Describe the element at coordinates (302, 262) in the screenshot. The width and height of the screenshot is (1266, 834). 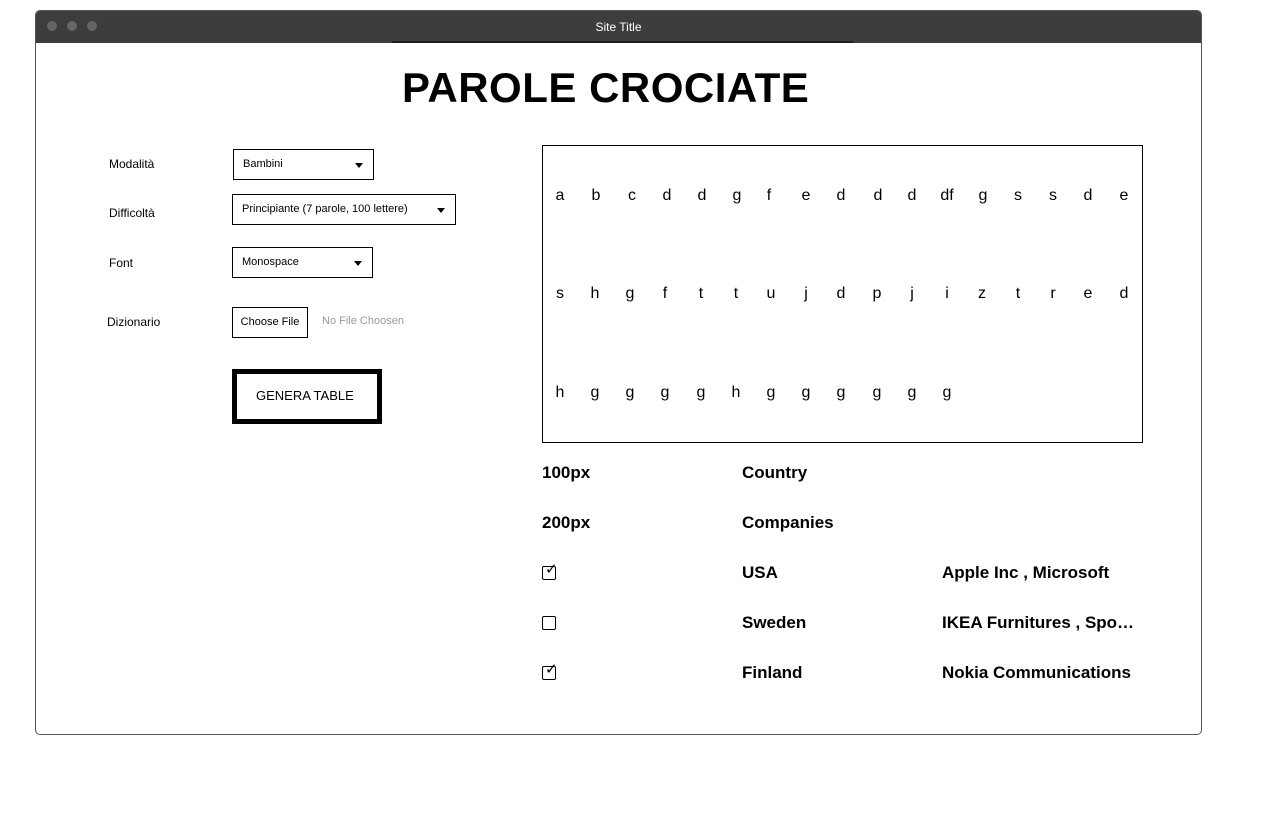
I see `font-select: Monospace` at that location.